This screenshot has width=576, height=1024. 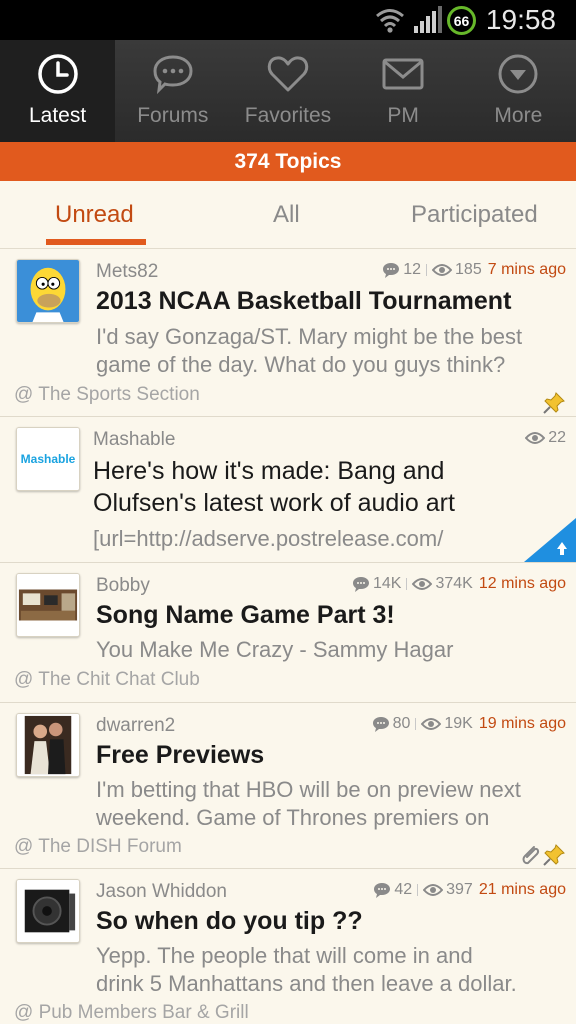 I want to click on status-time: 19:58, so click(x=520, y=19).